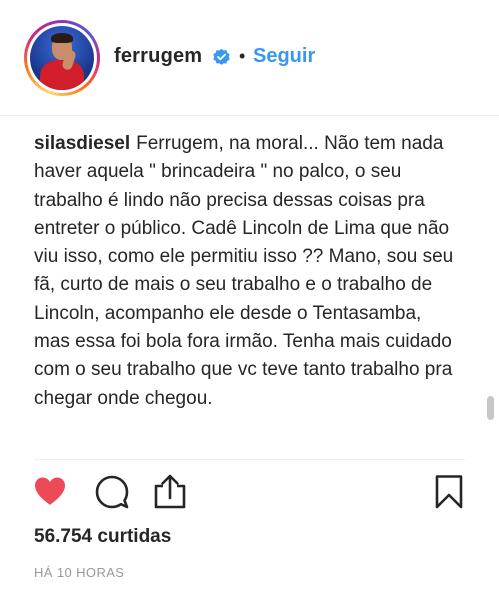 Image resolution: width=499 pixels, height=596 pixels. Describe the element at coordinates (221, 57) in the screenshot. I see `verified-badge-icon` at that location.